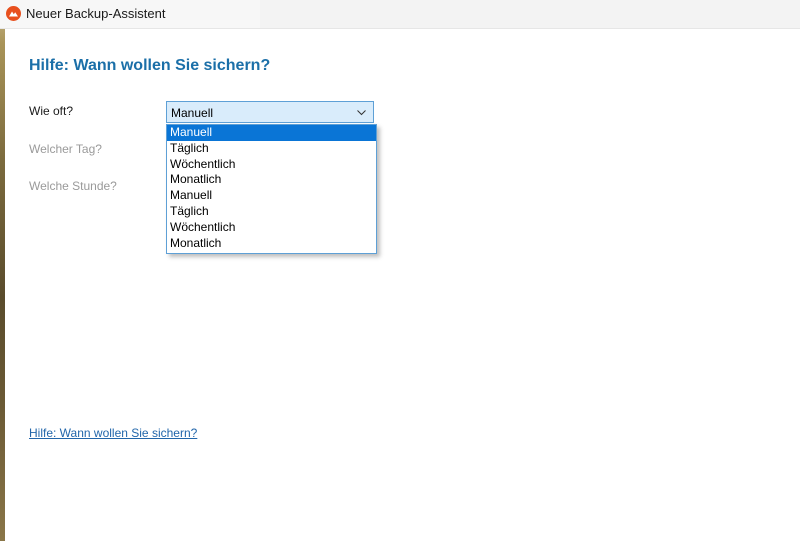  What do you see at coordinates (270, 112) in the screenshot?
I see `frequency-combobox: Manuell` at bounding box center [270, 112].